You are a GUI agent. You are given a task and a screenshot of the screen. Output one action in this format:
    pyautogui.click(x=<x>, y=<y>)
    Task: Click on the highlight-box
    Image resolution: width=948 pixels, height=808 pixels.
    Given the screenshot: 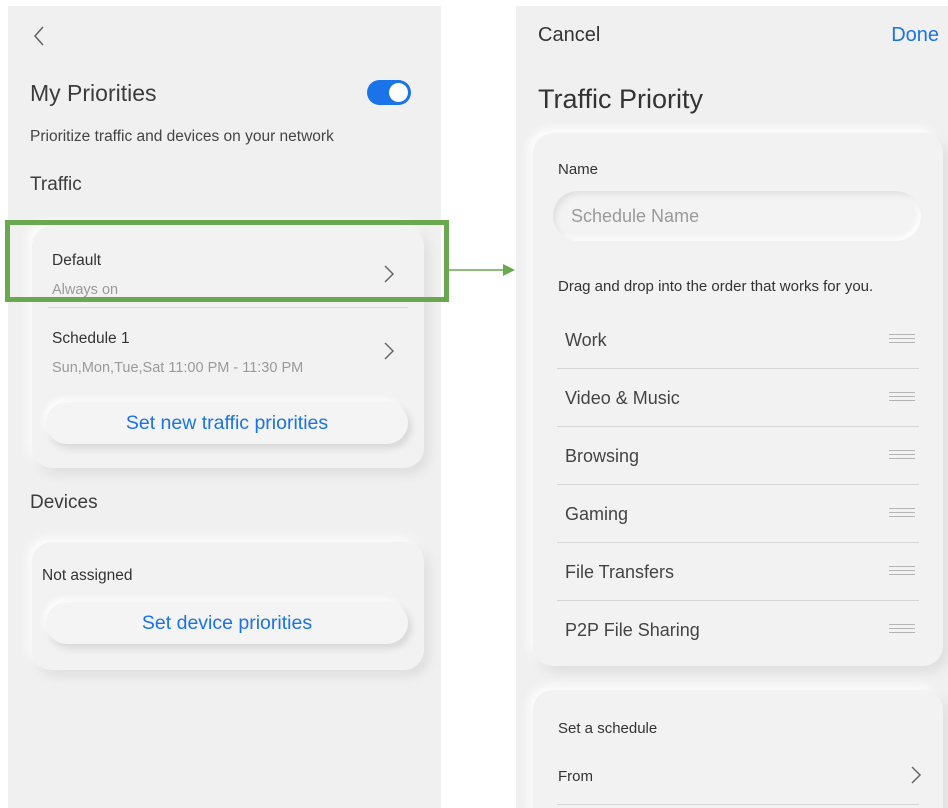 What is the action you would take?
    pyautogui.click(x=227, y=261)
    